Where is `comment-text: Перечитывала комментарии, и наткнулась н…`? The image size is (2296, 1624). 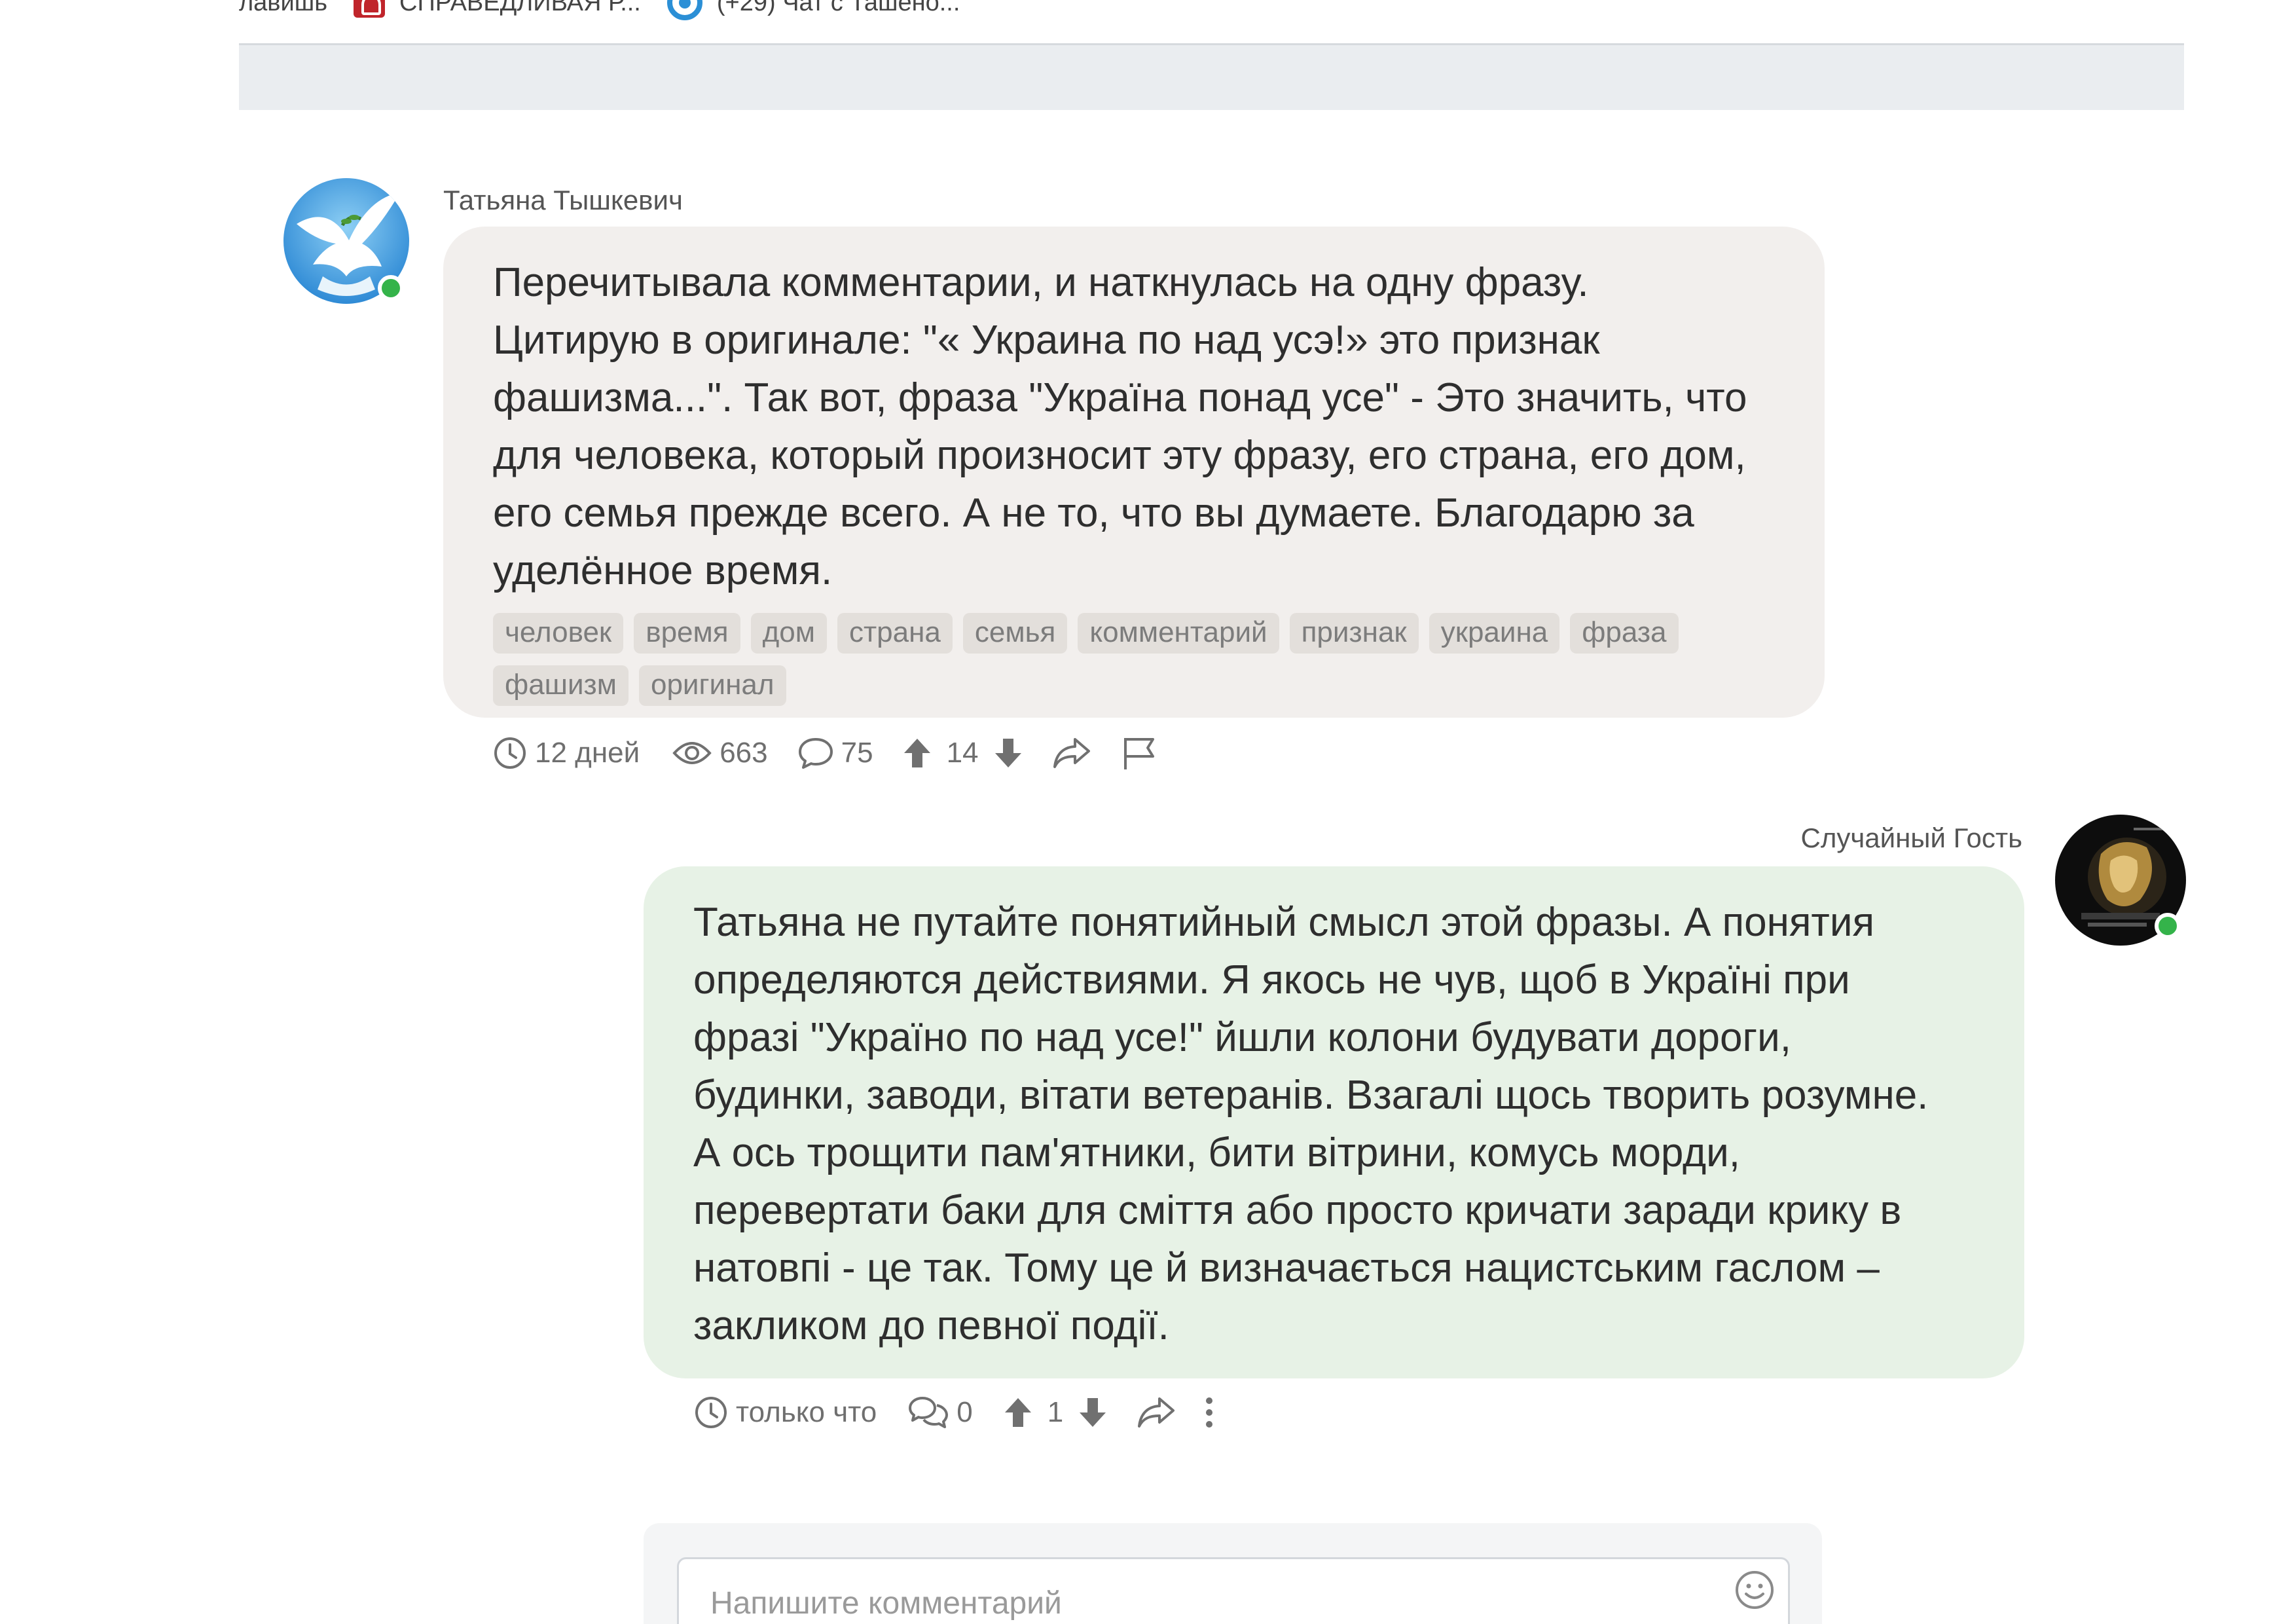 comment-text: Перечитывала комментарии, и наткнулась н… is located at coordinates (1120, 426).